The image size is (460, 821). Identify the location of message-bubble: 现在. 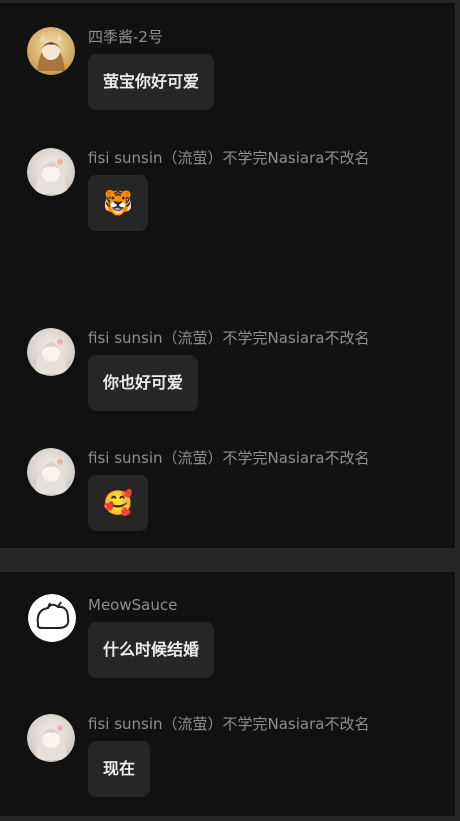
(119, 769).